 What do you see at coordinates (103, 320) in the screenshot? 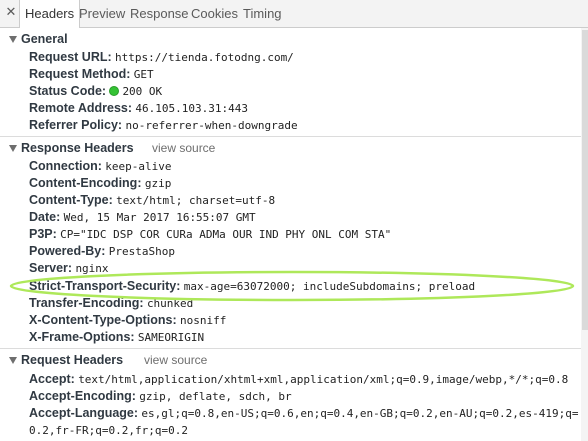
I see `header-key: X-Content-Type-Options:` at bounding box center [103, 320].